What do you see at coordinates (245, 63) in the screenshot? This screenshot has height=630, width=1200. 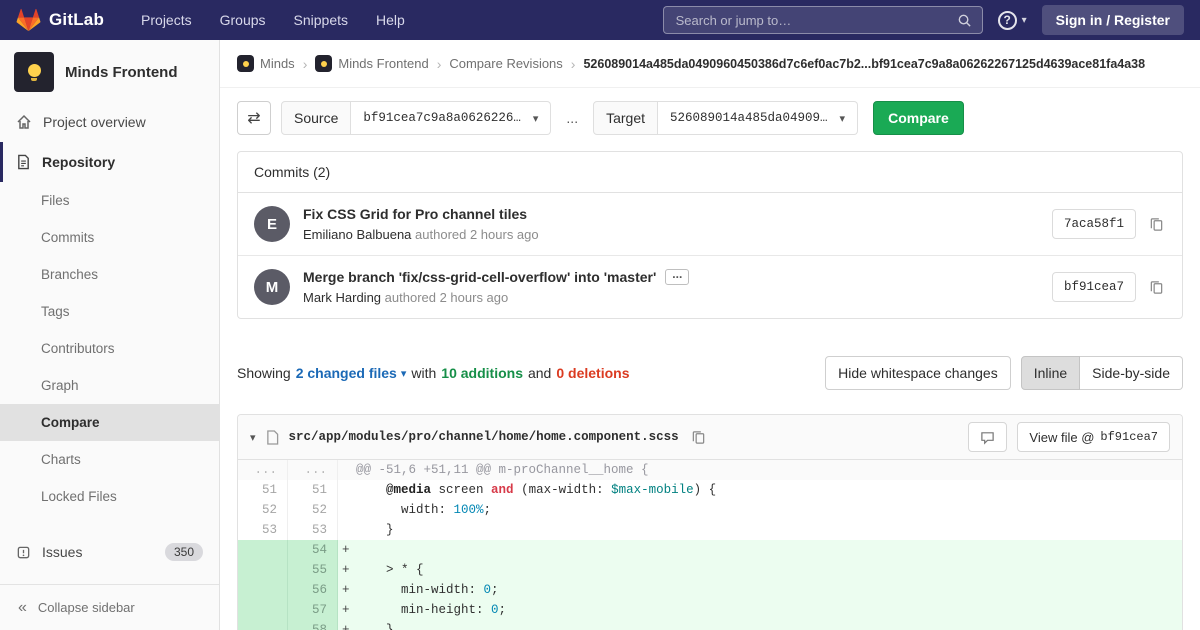 I see `group-avatar-icon` at bounding box center [245, 63].